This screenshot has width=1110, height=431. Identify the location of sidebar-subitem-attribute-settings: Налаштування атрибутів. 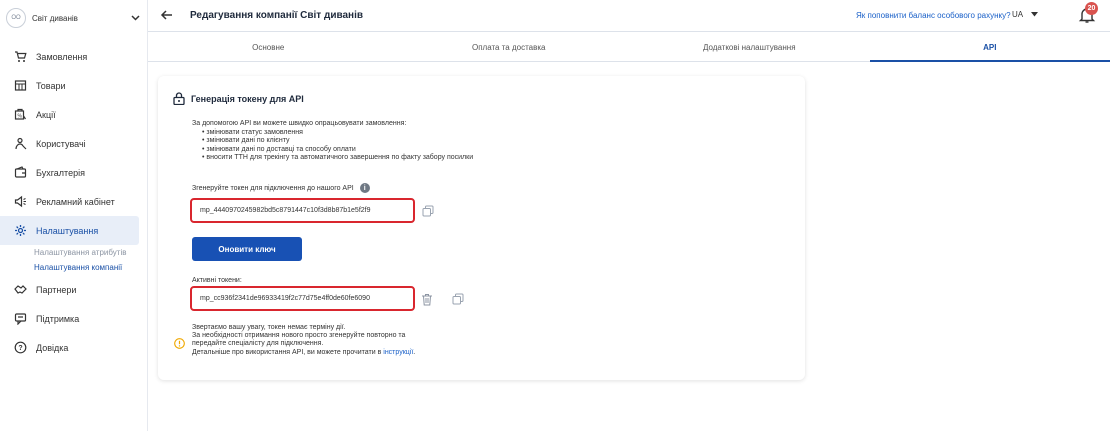
(74, 252).